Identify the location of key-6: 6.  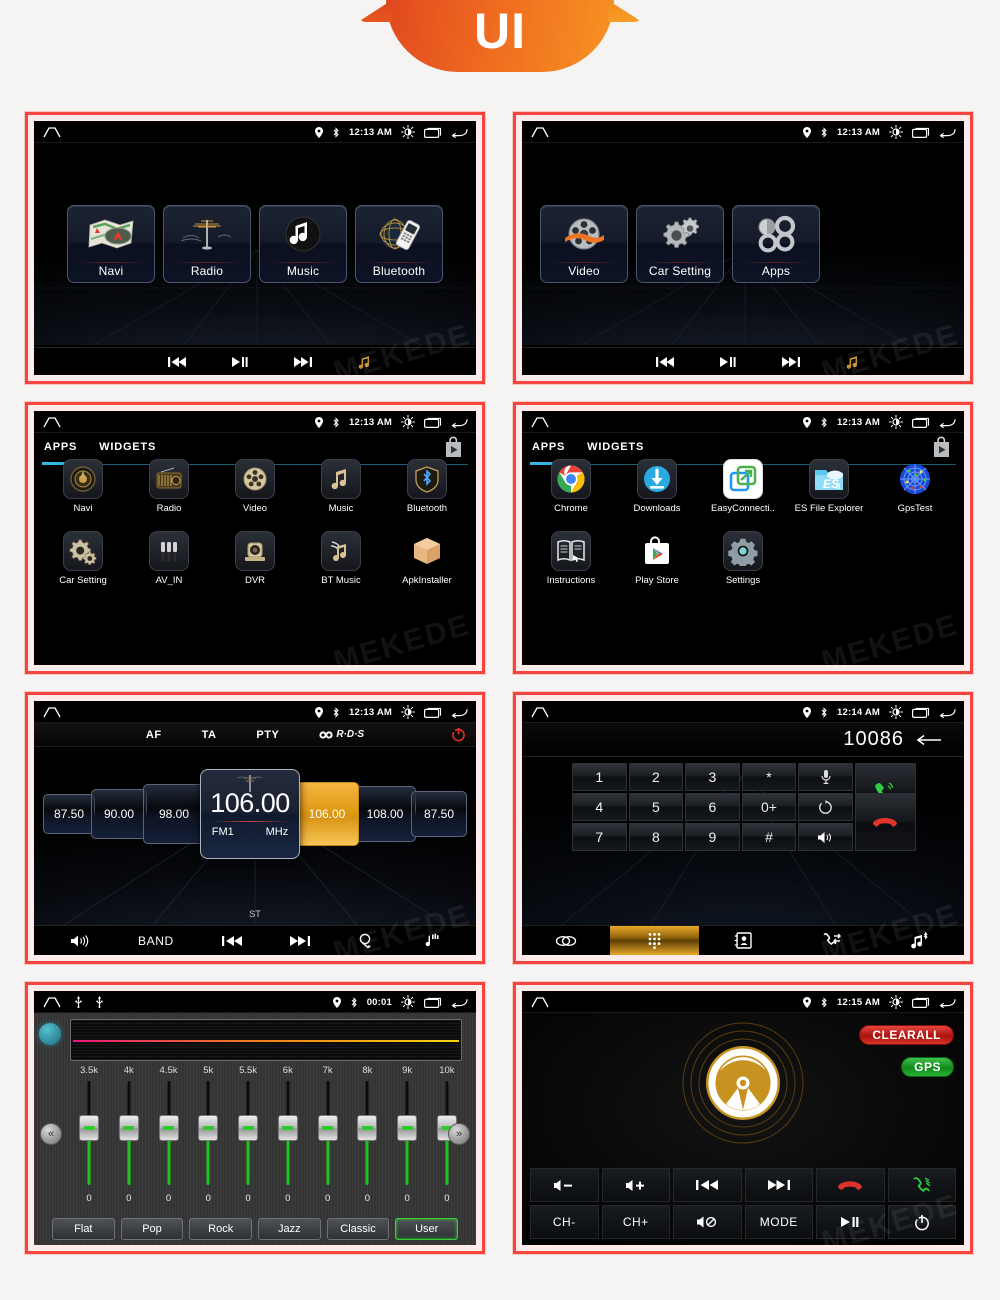
(712, 807).